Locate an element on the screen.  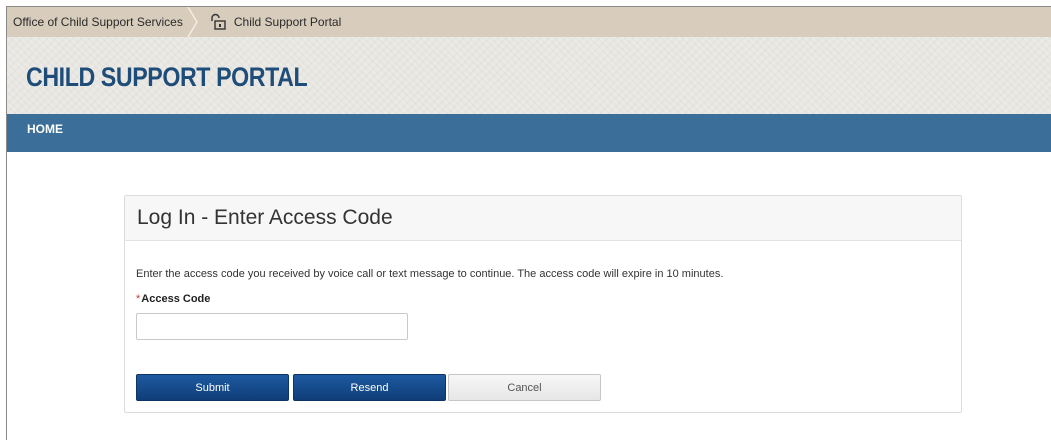
access-code-input is located at coordinates (272, 326).